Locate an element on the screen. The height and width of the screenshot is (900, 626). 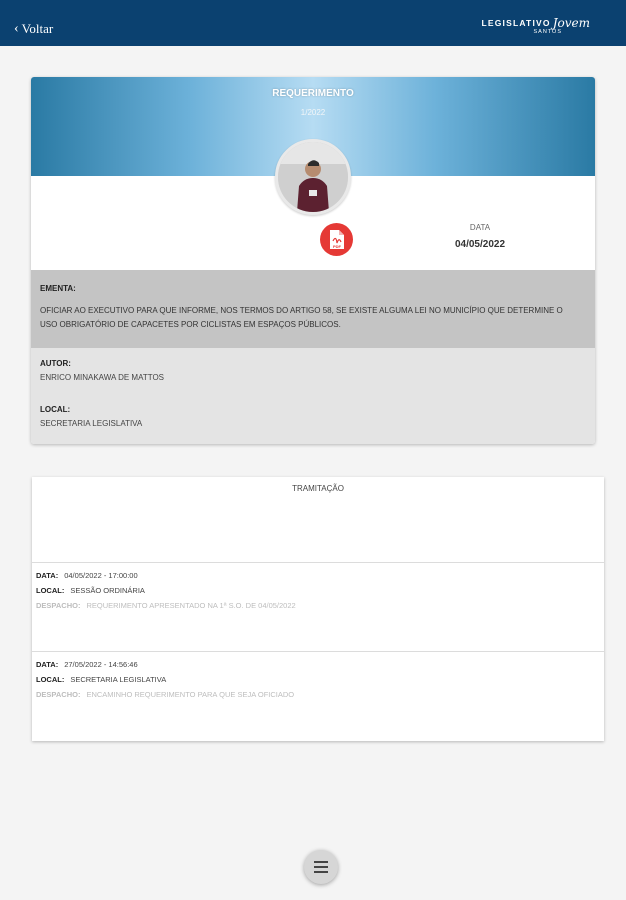
svg-text: PDF is located at coordinates (337, 246).